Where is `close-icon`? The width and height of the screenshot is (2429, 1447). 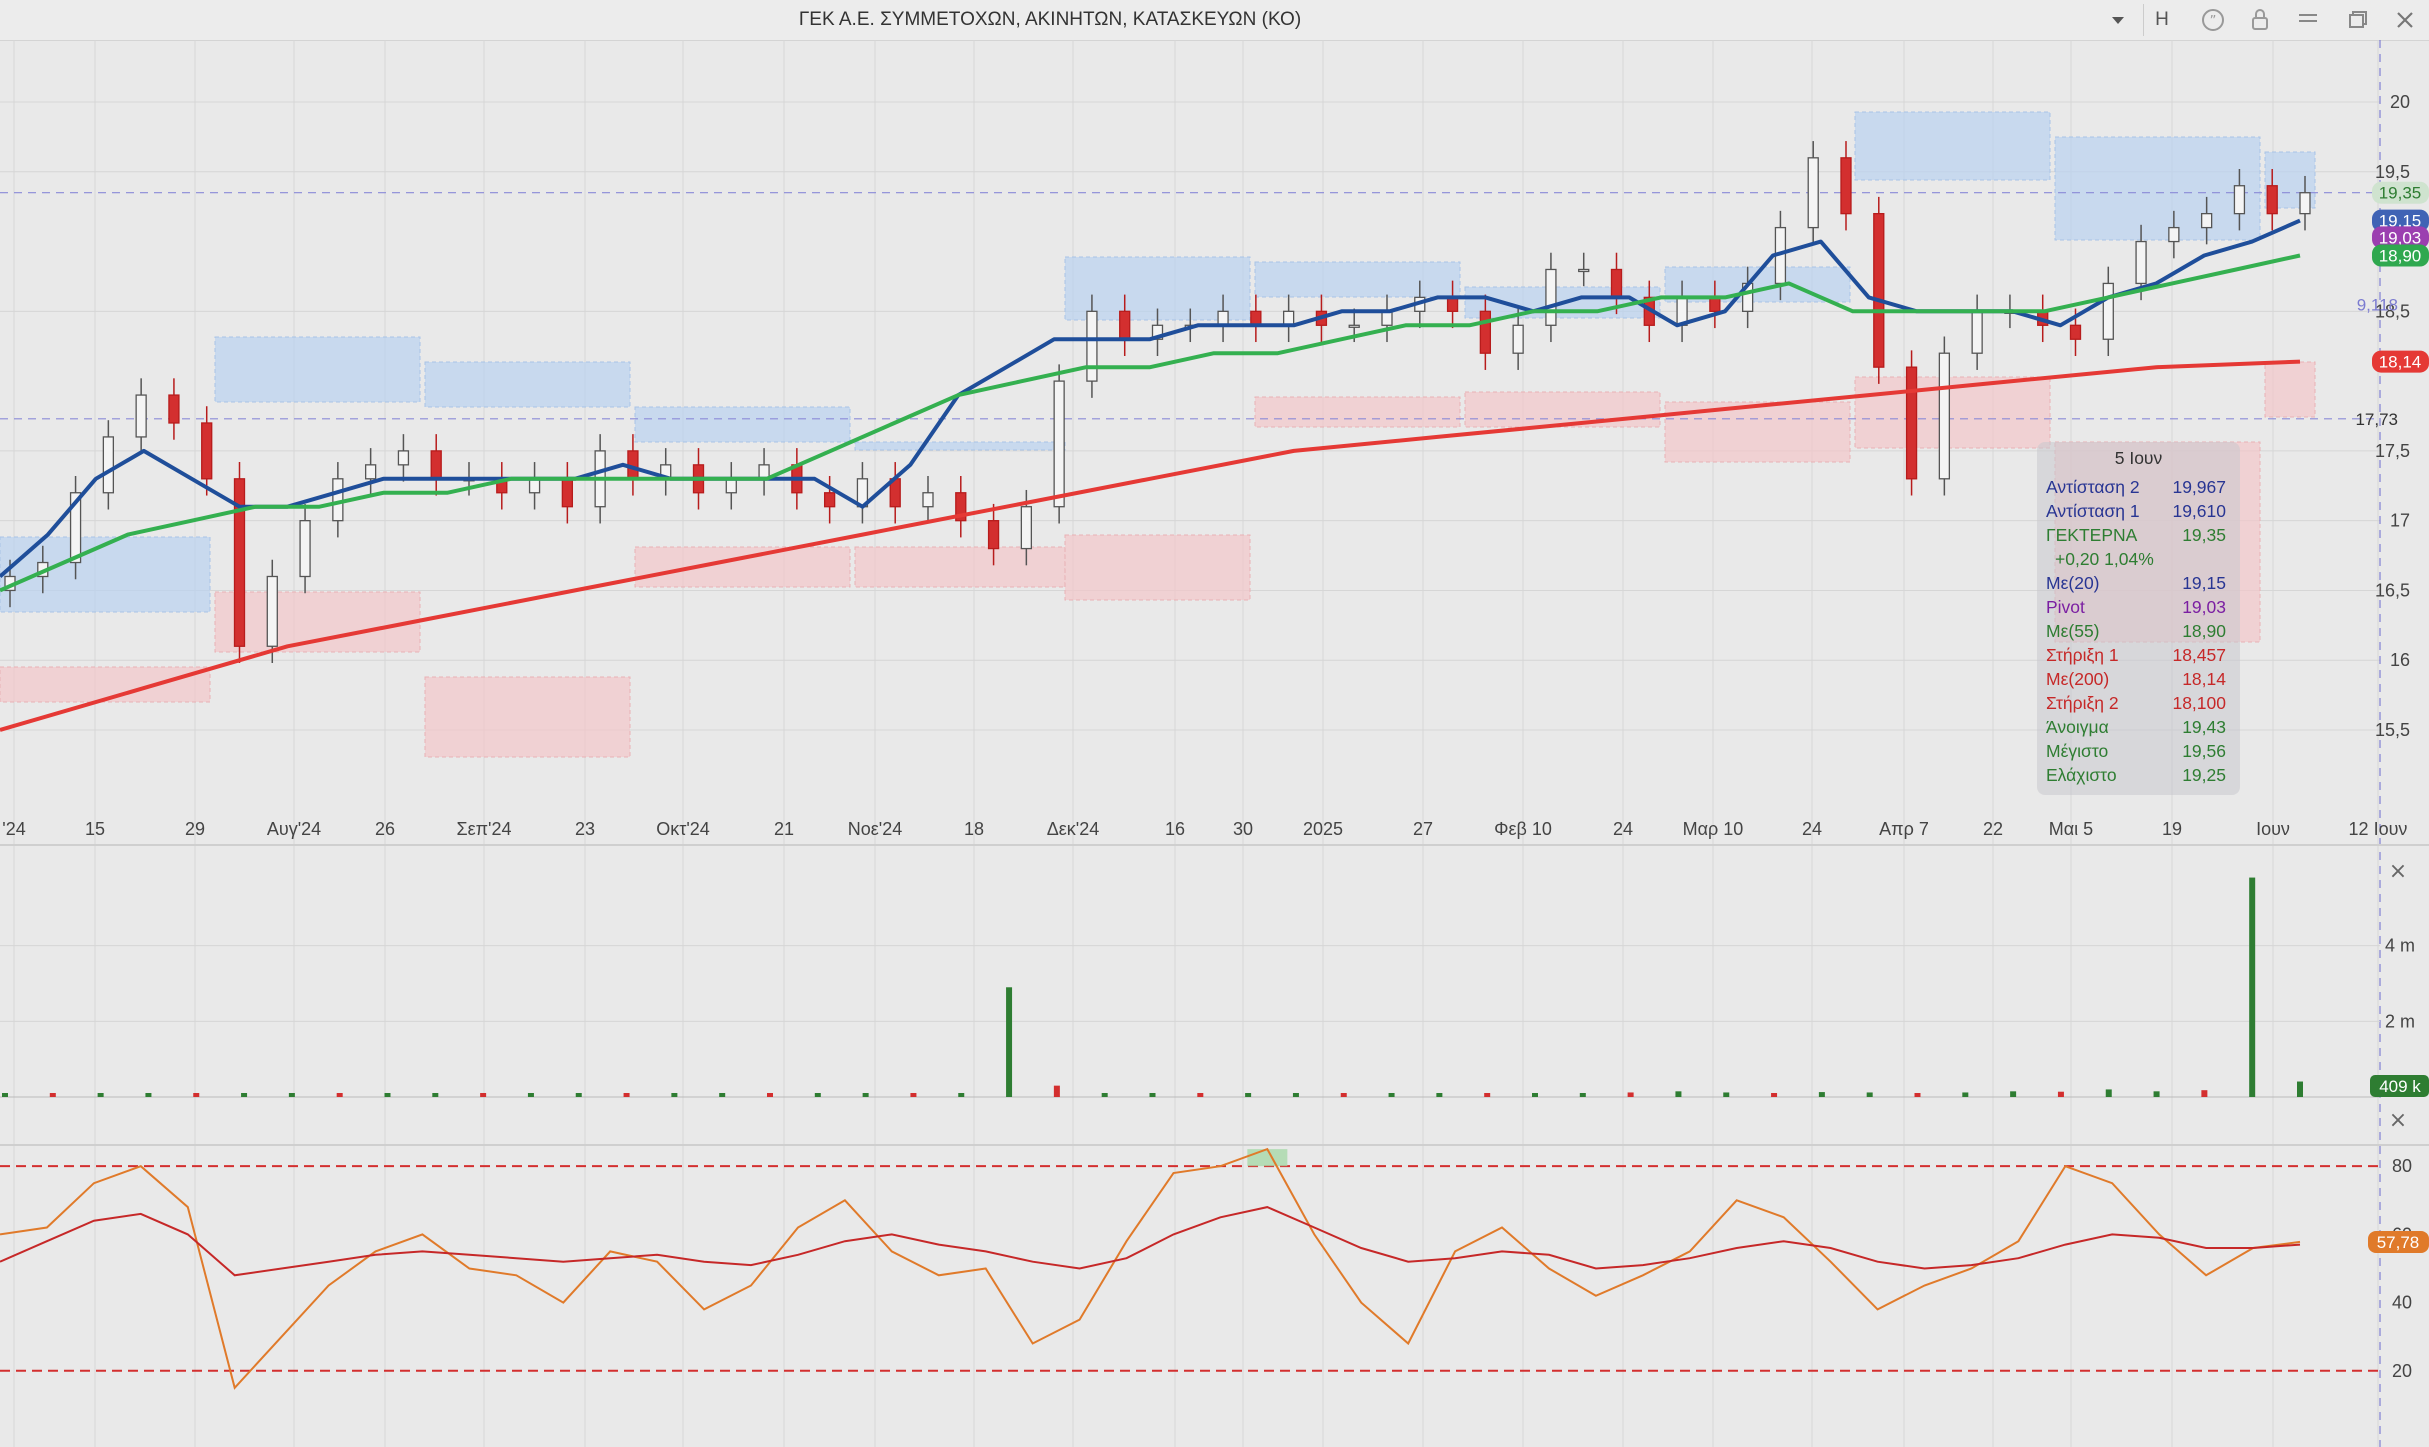
close-icon is located at coordinates (2405, 20).